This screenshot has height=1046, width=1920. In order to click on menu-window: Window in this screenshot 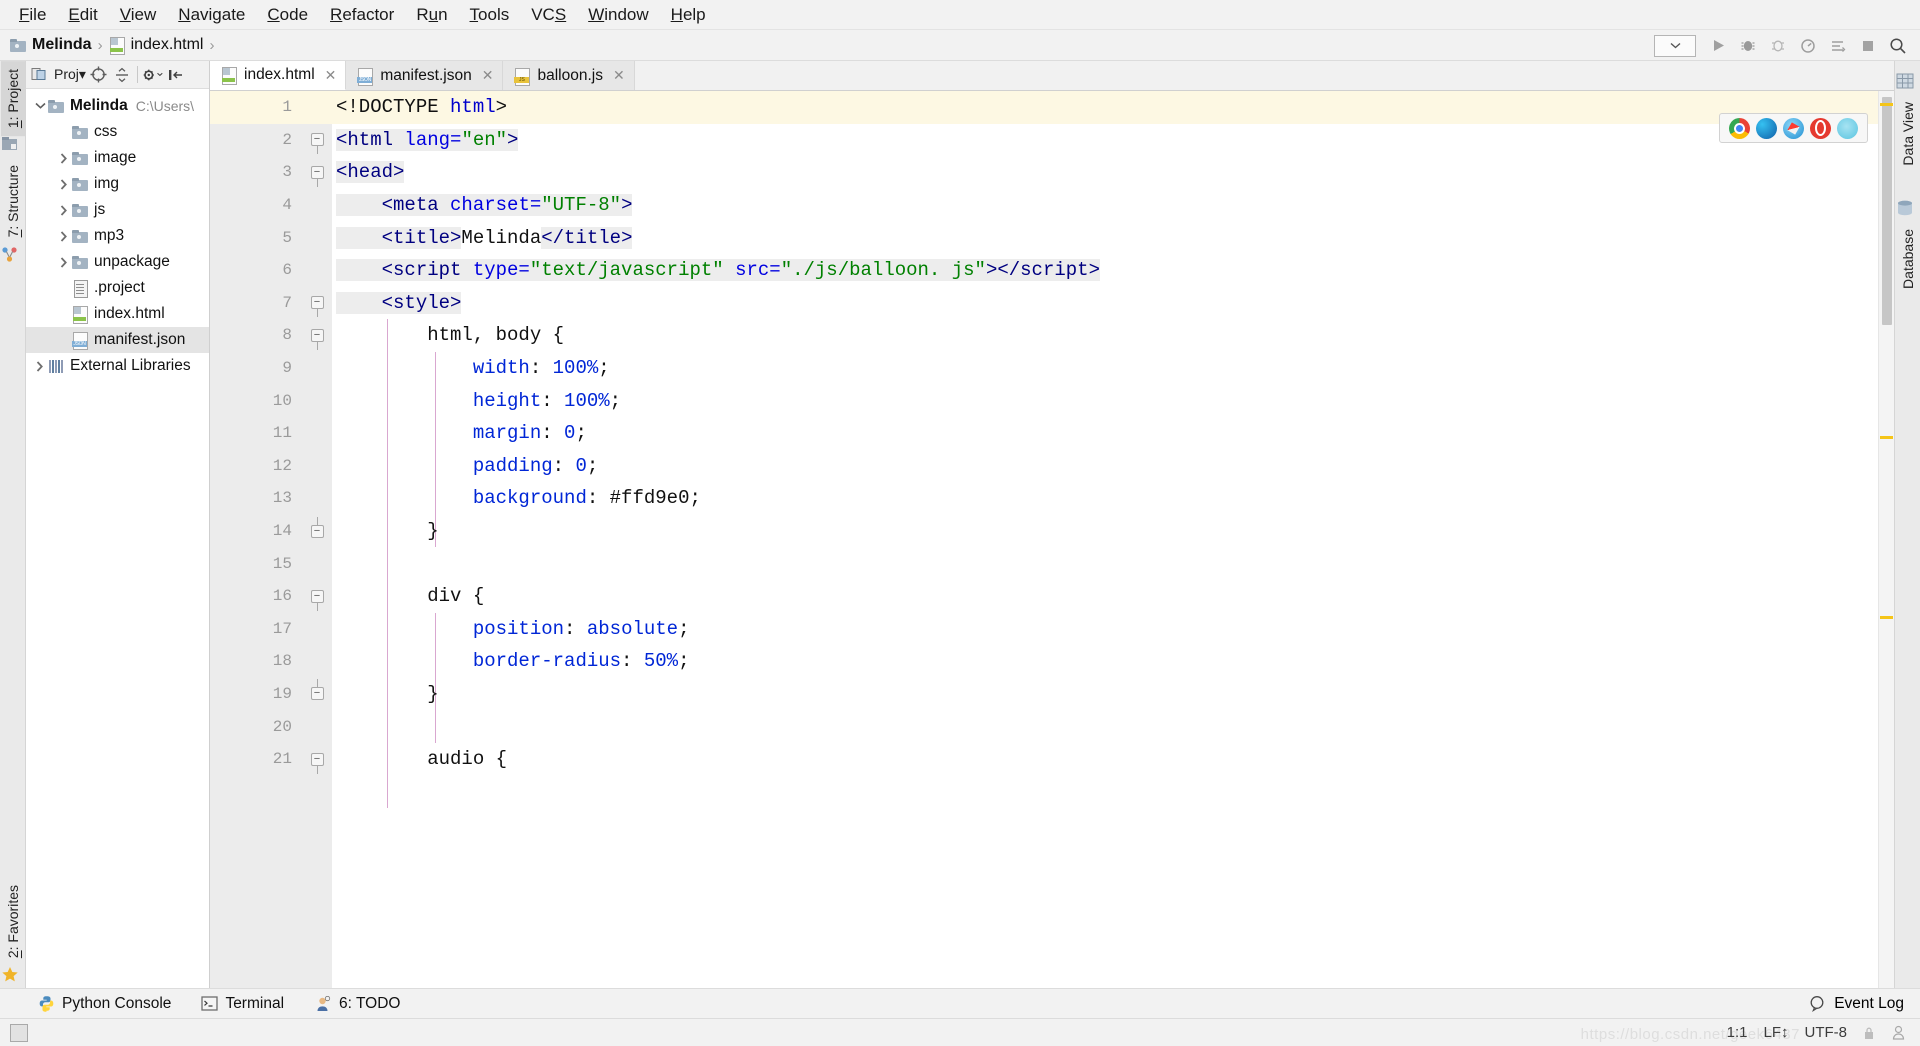, I will do `click(618, 15)`.